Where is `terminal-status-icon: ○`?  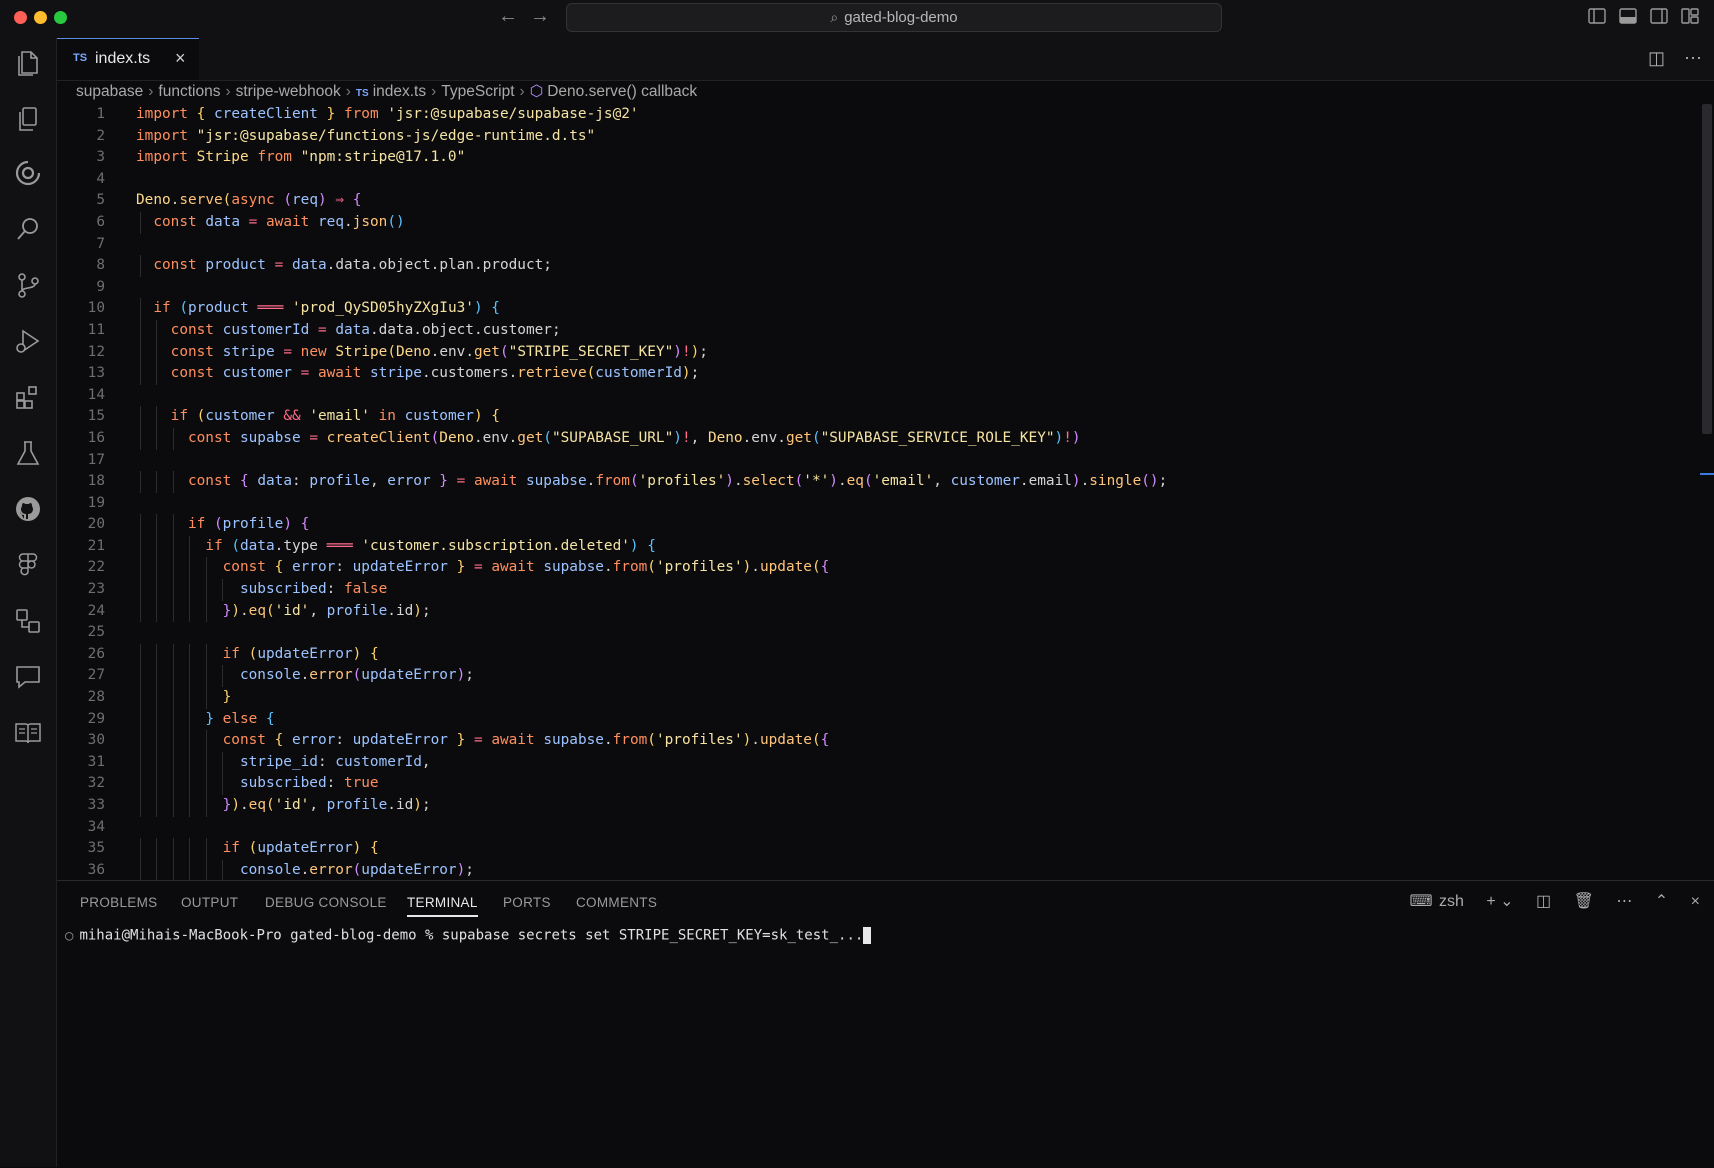 terminal-status-icon: ○ is located at coordinates (69, 935).